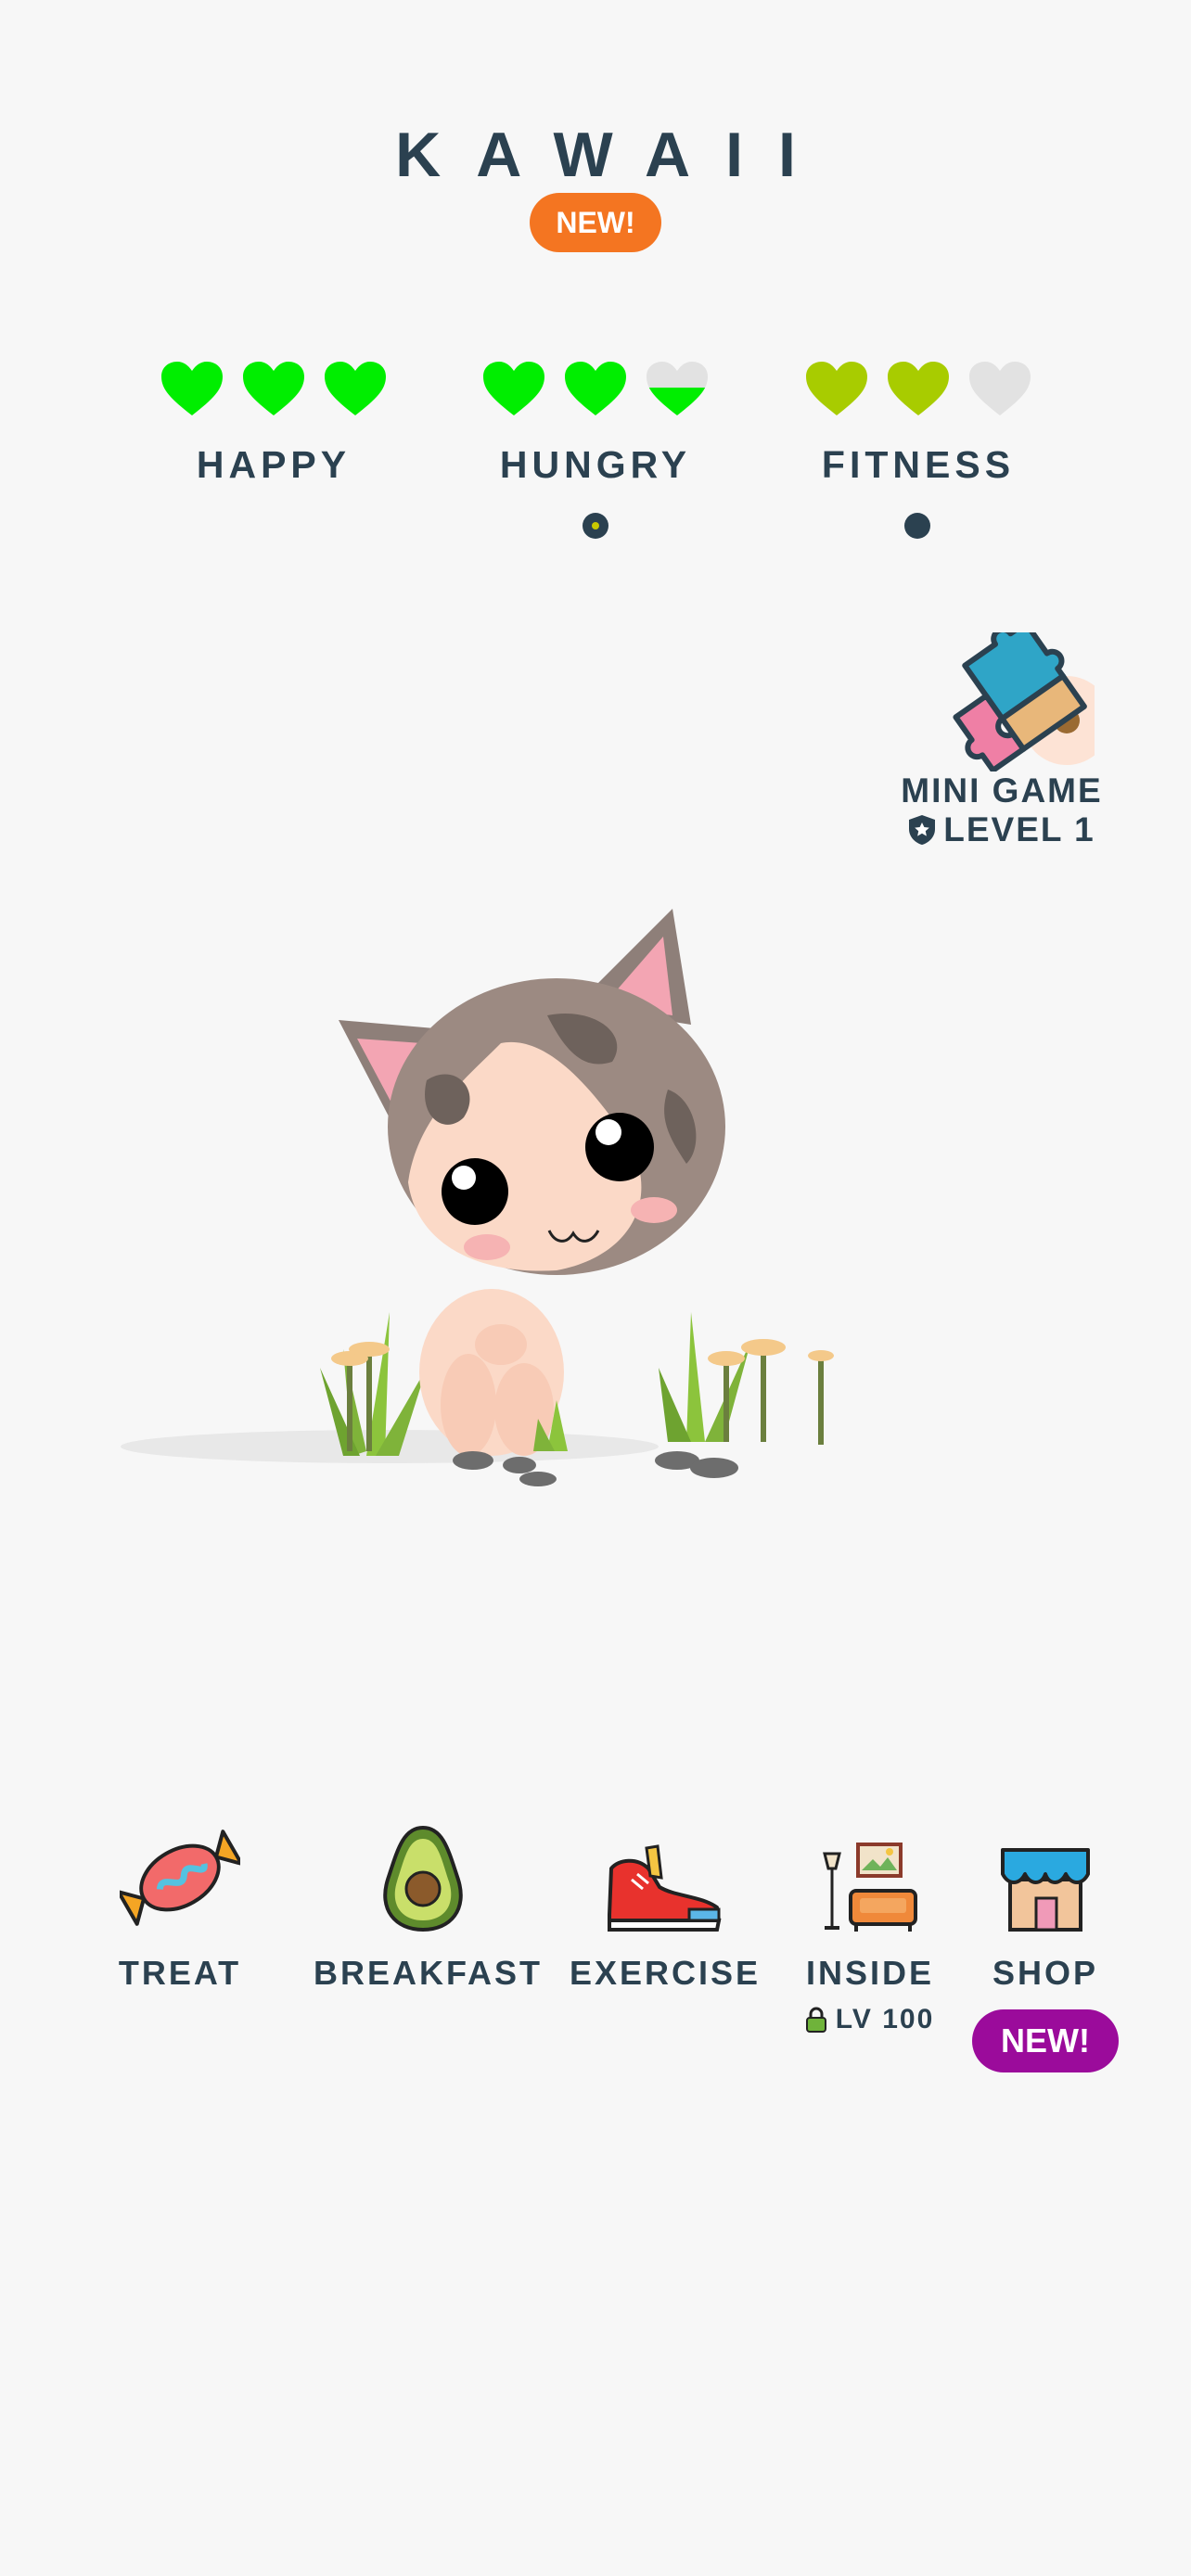 The width and height of the screenshot is (1191, 2576). What do you see at coordinates (1045, 1973) in the screenshot?
I see `shop-label: SHOP` at bounding box center [1045, 1973].